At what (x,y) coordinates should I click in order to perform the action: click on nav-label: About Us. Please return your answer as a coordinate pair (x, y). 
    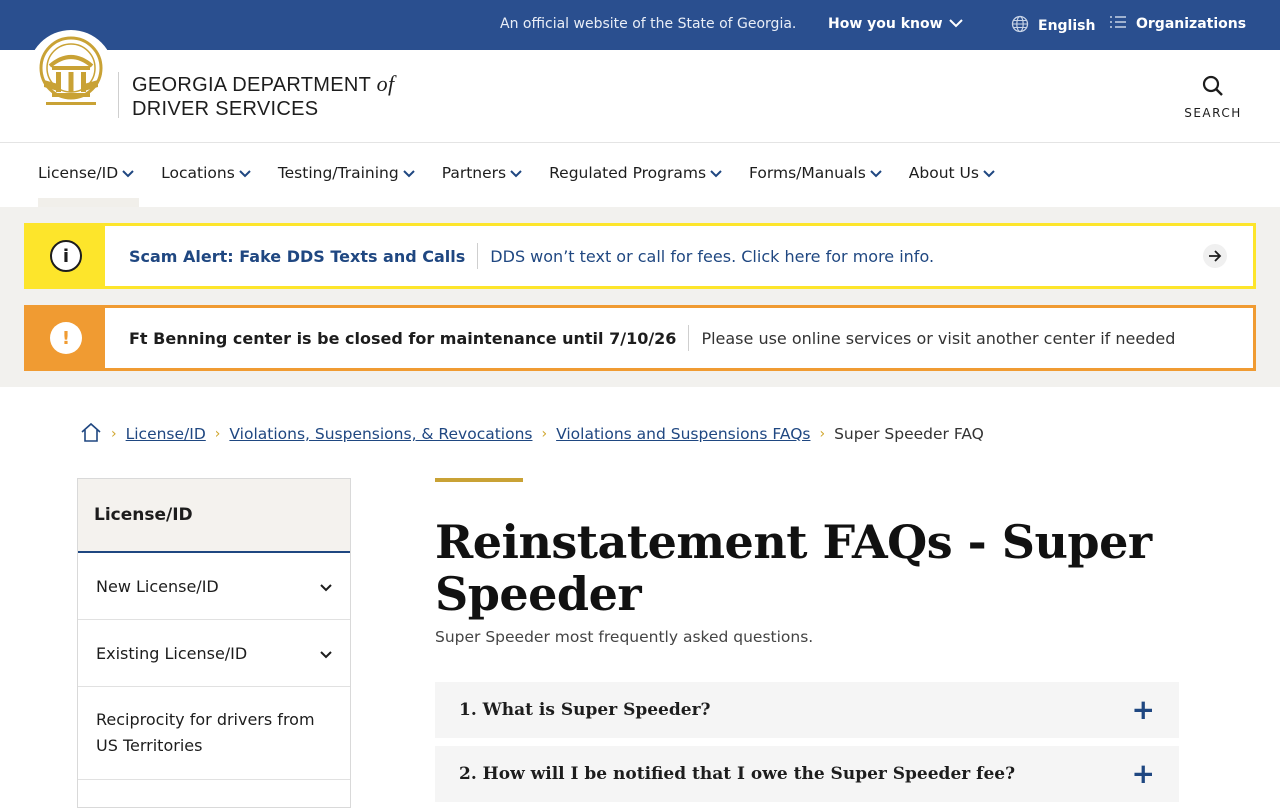
    Looking at the image, I should click on (943, 173).